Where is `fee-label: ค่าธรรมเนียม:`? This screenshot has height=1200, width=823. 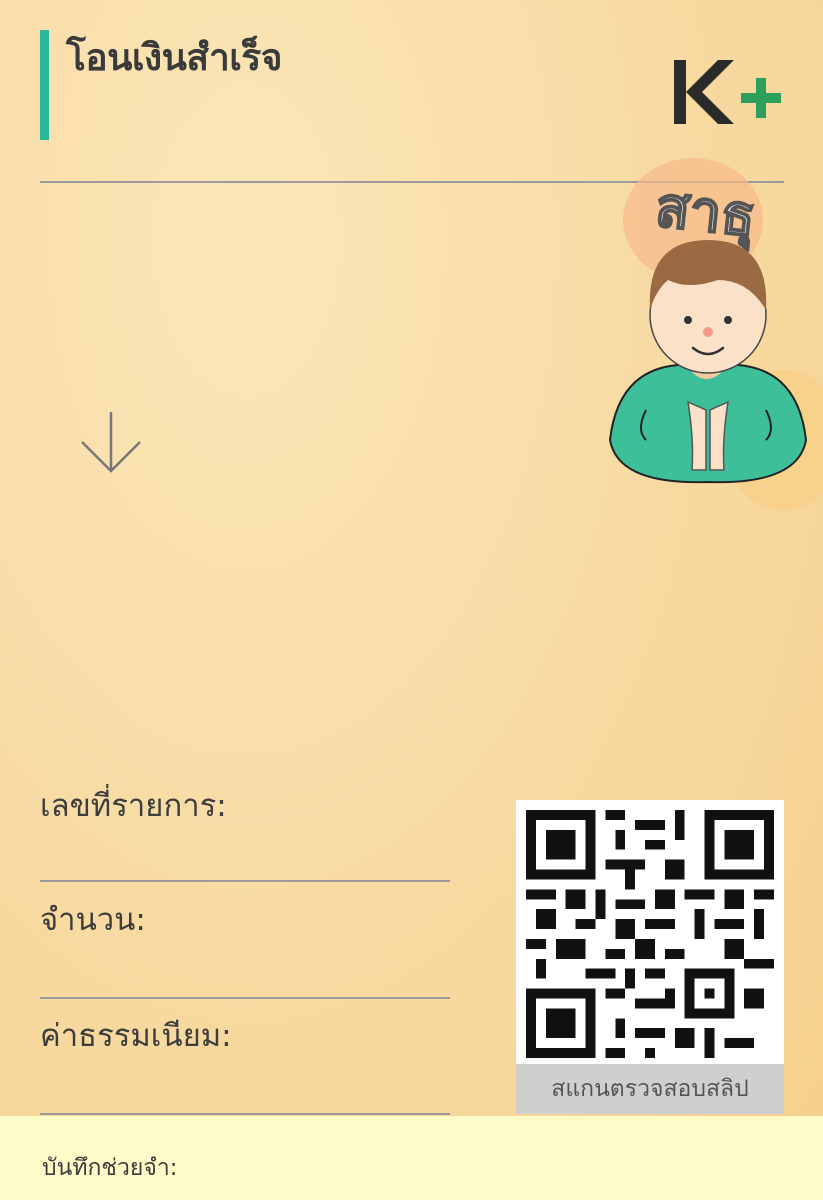
fee-label: ค่าธรรมเนียม: is located at coordinates (136, 1036).